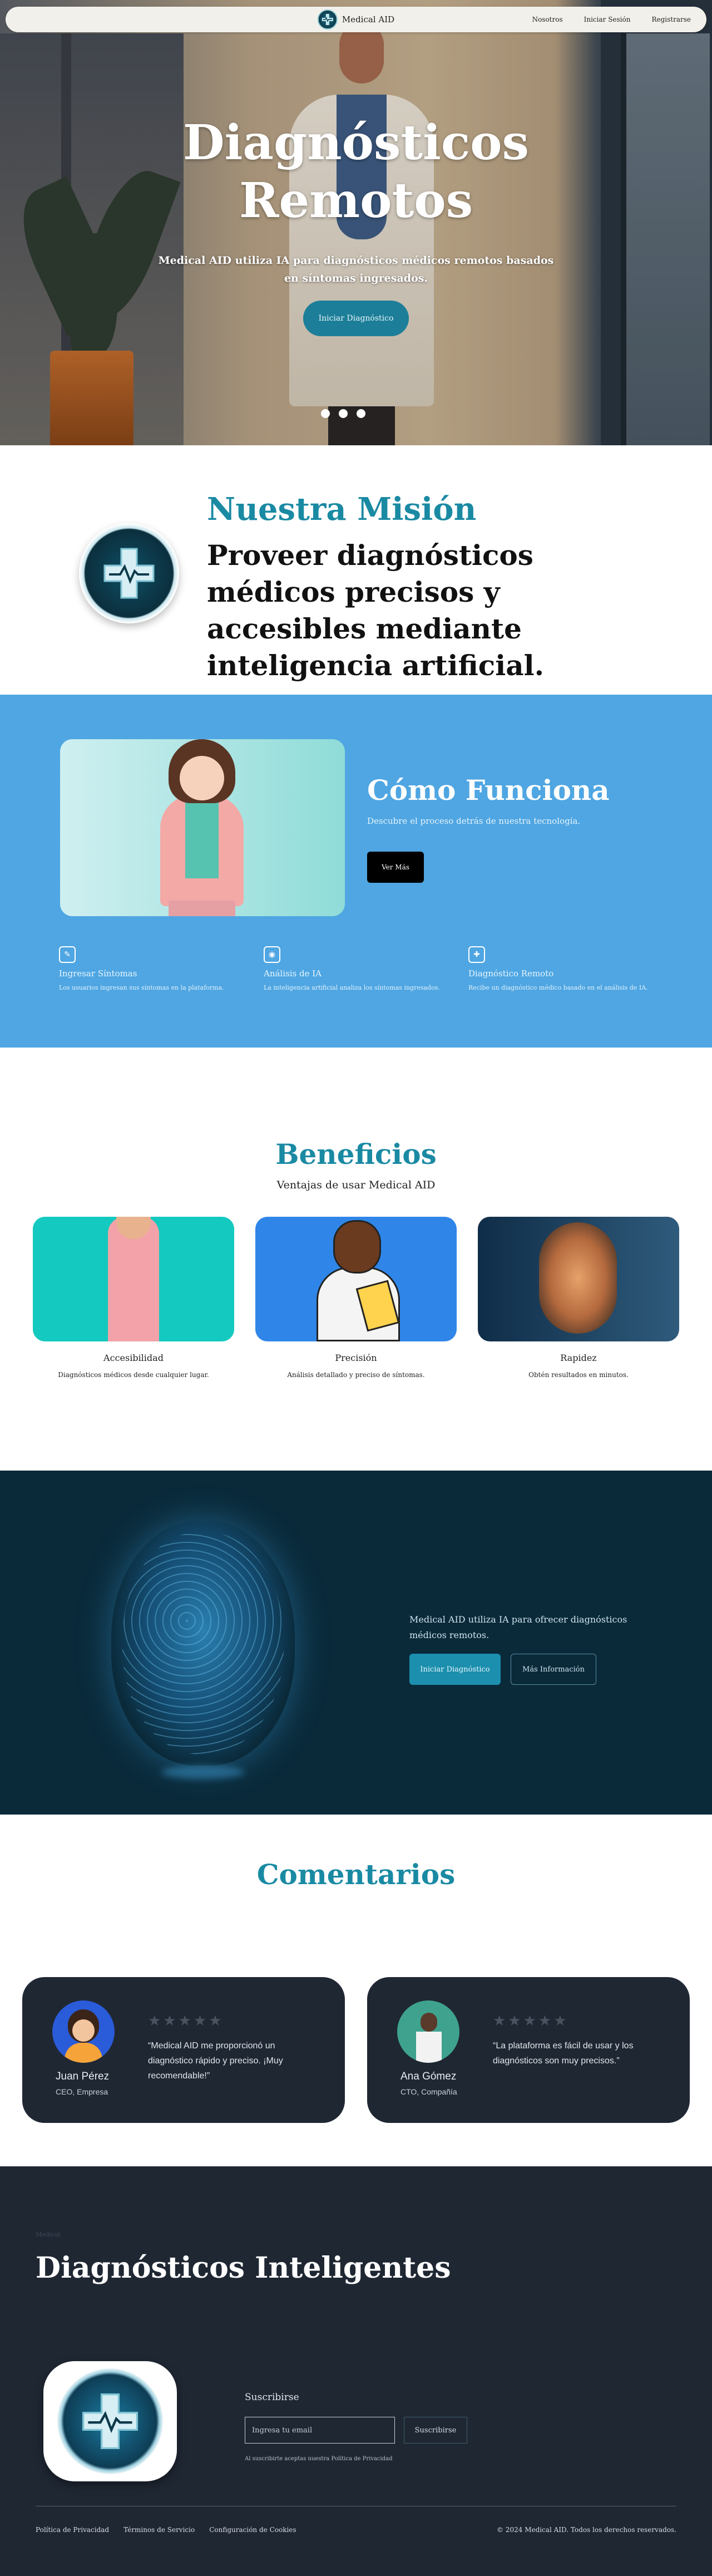  Describe the element at coordinates (455, 1669) in the screenshot. I see `start-diagnosis-button: Iniciar Diagnóstico` at that location.